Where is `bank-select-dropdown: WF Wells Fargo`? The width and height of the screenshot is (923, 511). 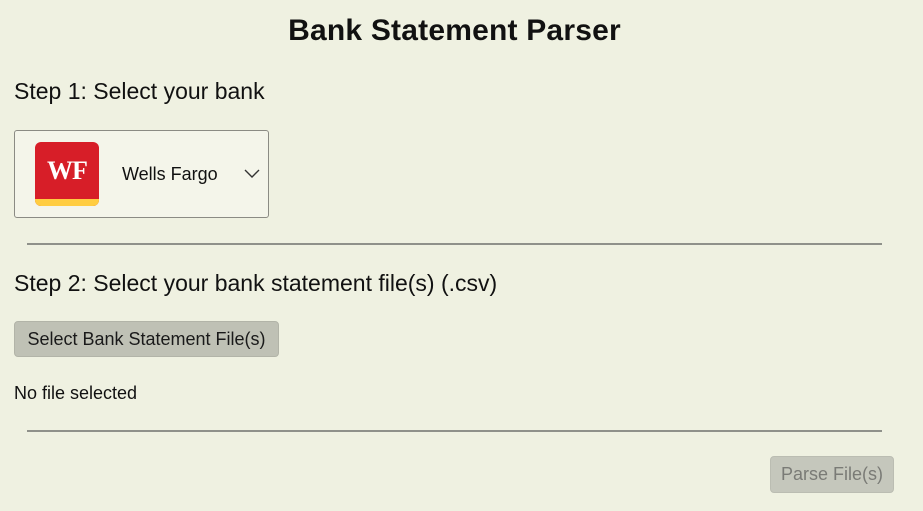
bank-select-dropdown: WF Wells Fargo is located at coordinates (141, 174).